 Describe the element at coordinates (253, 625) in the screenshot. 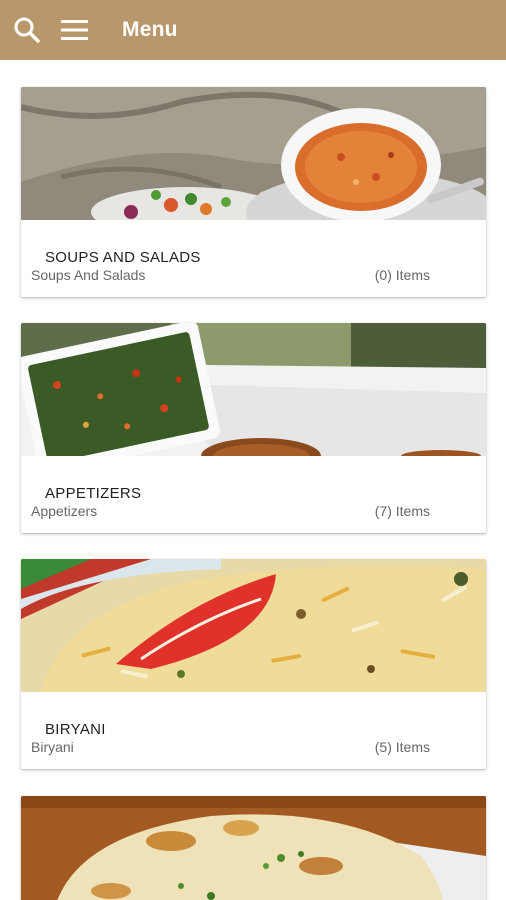

I see `biryani-photo` at that location.